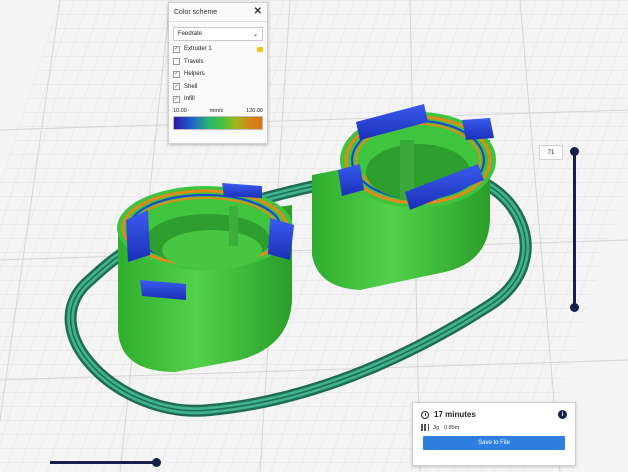  Describe the element at coordinates (196, 12) in the screenshot. I see `color-scheme-title: Color scheme` at that location.